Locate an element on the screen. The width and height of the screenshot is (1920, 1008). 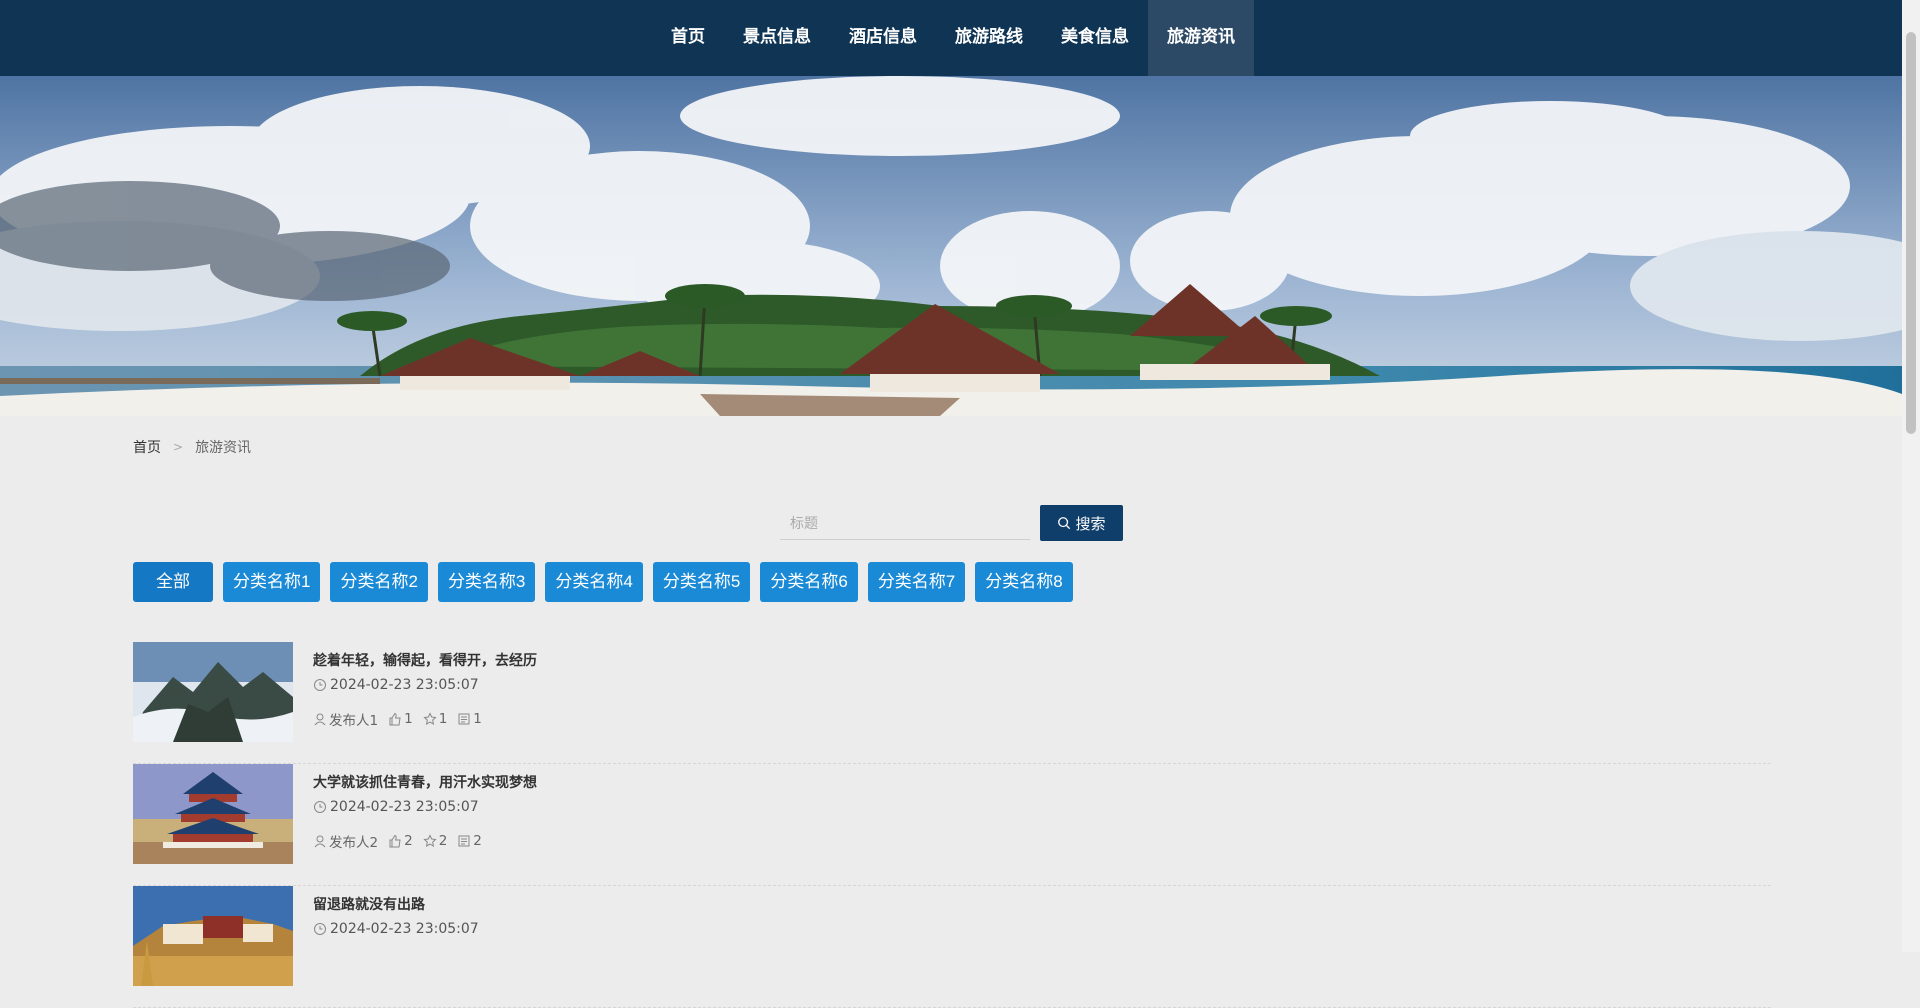
nav-menu: 首页 景点信息 酒店信息 旅游路线 美食信息 旅游资讯 is located at coordinates (951, 38).